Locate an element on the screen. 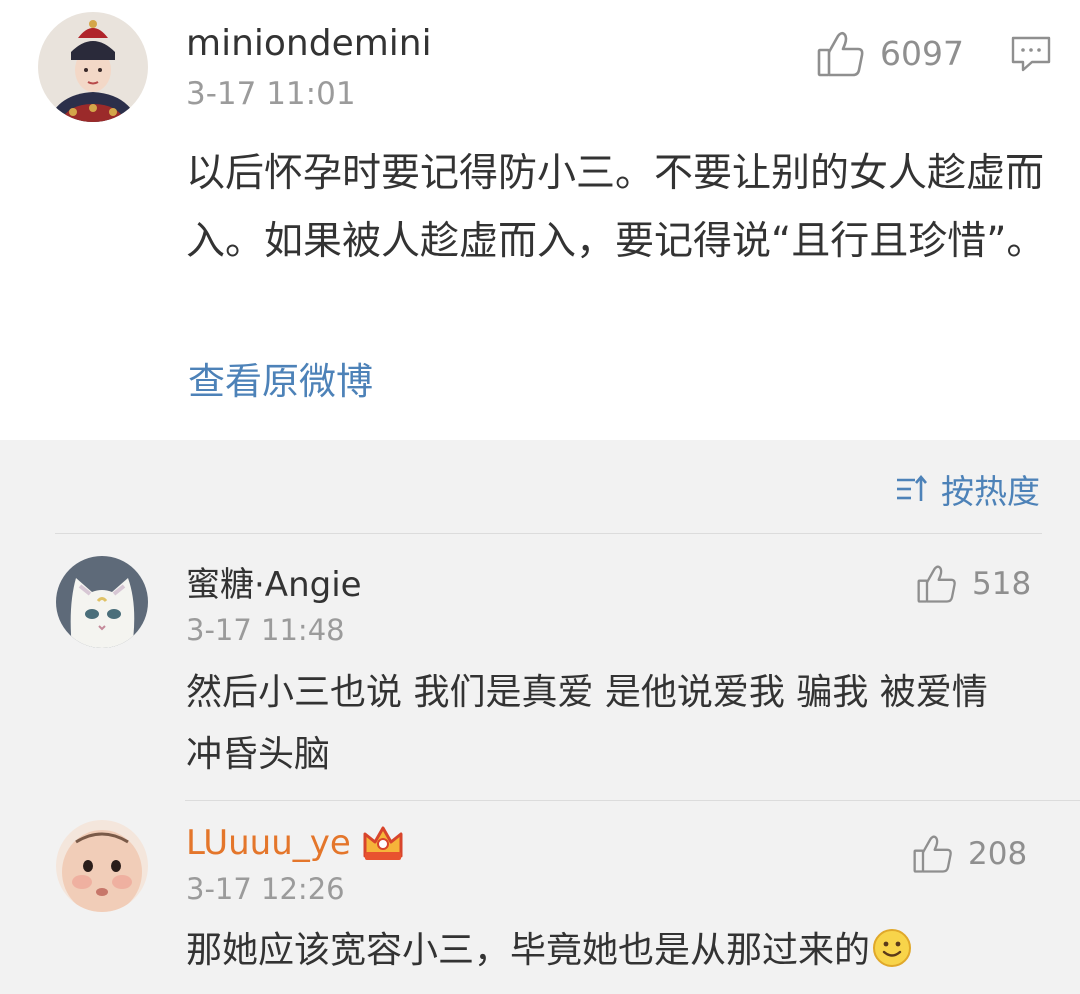  comment-text: 然后小三也说 我们是真爱 是他说爱我 骗我 被爱情冲昏头脑 is located at coordinates (587, 723).